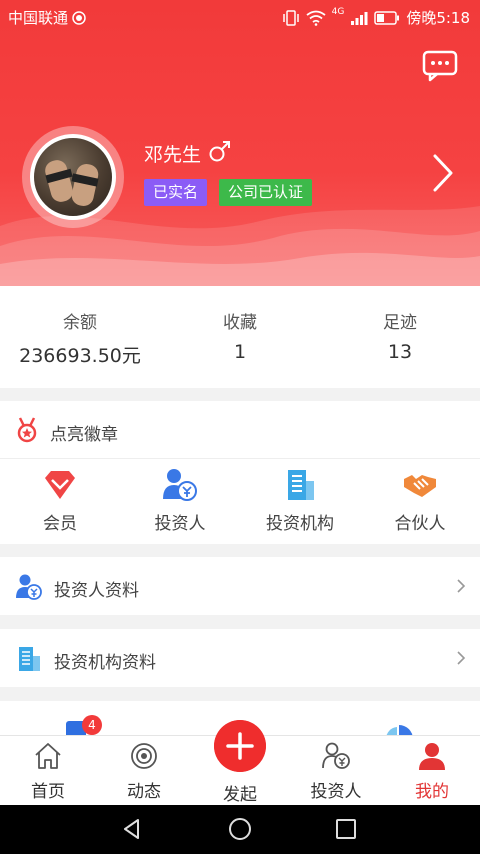  Describe the element at coordinates (400, 323) in the screenshot. I see `stat-label: 足迹` at that location.